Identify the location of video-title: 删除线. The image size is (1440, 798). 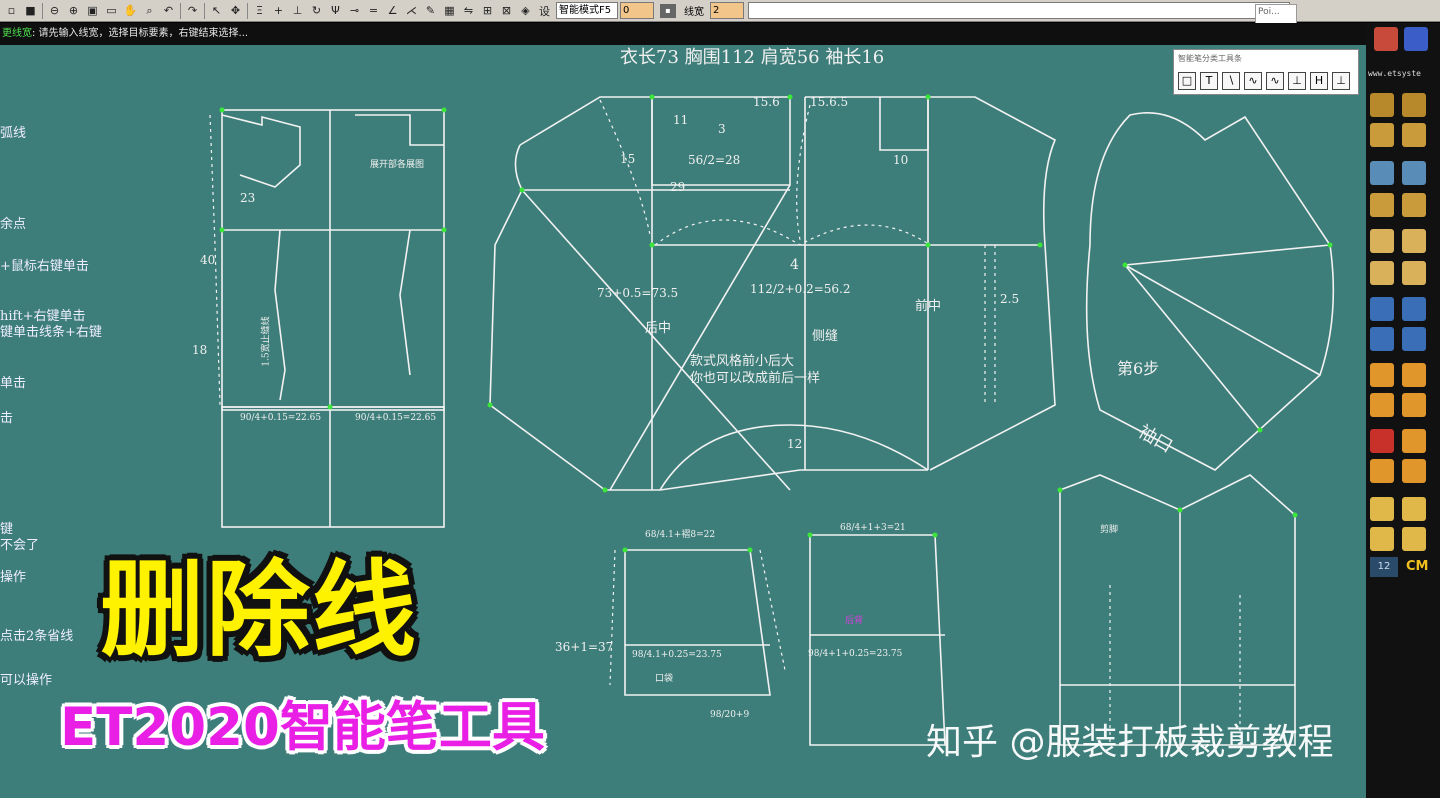
(259, 610).